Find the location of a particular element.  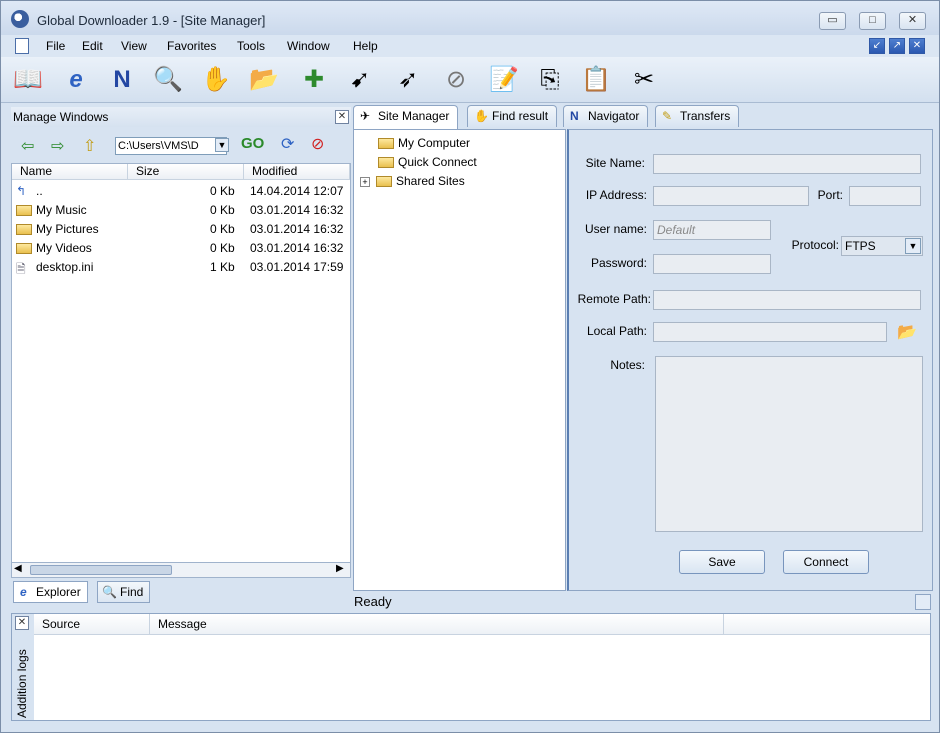

panel-title: Manage Windows is located at coordinates (181, 117).